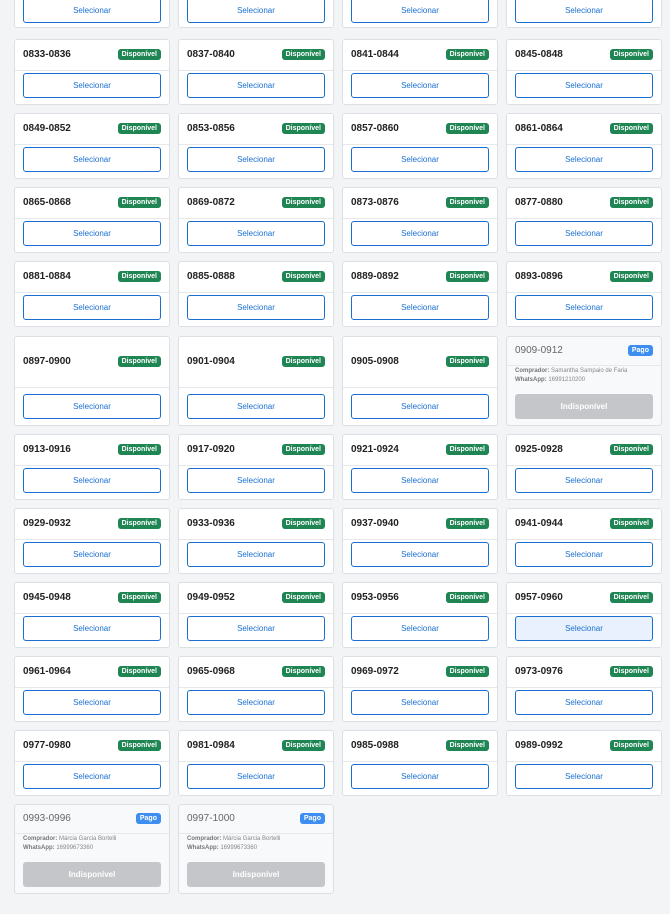  Describe the element at coordinates (92, 763) in the screenshot. I see `ticket-card: 0977-0980 Disponível Selecionar` at that location.